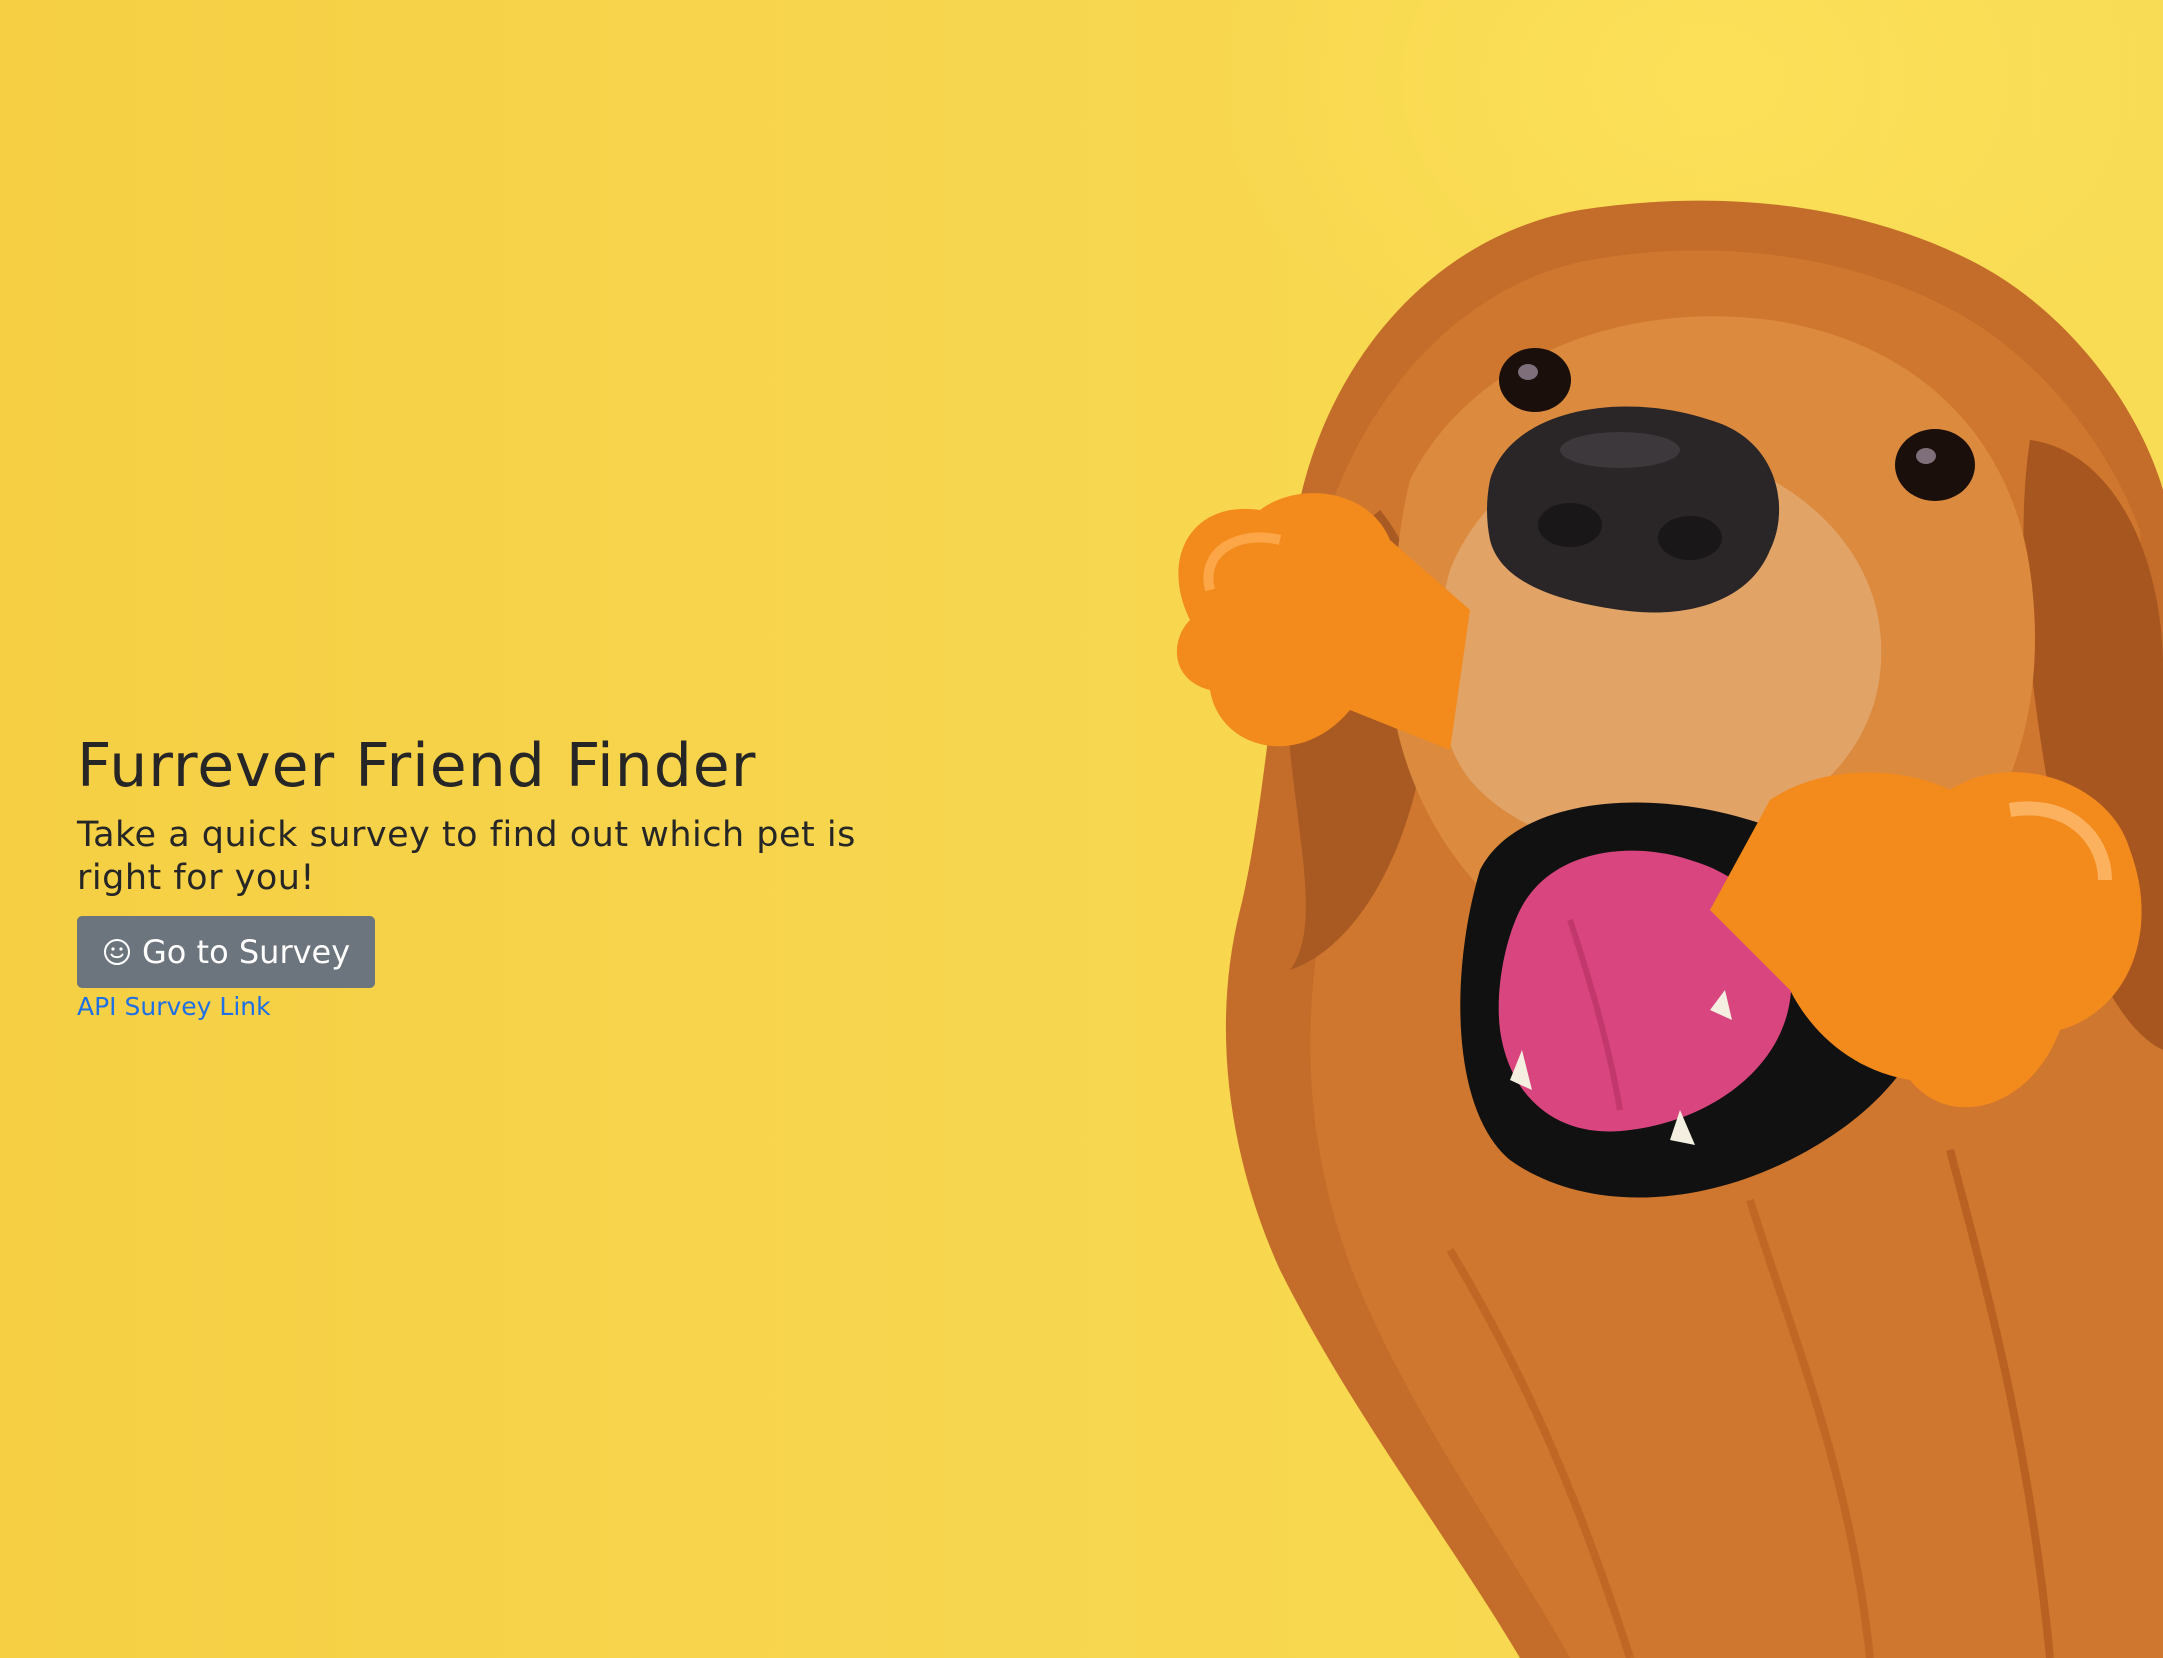 The height and width of the screenshot is (1658, 2163). I want to click on go-to-survey-button: Go to Survey, so click(226, 952).